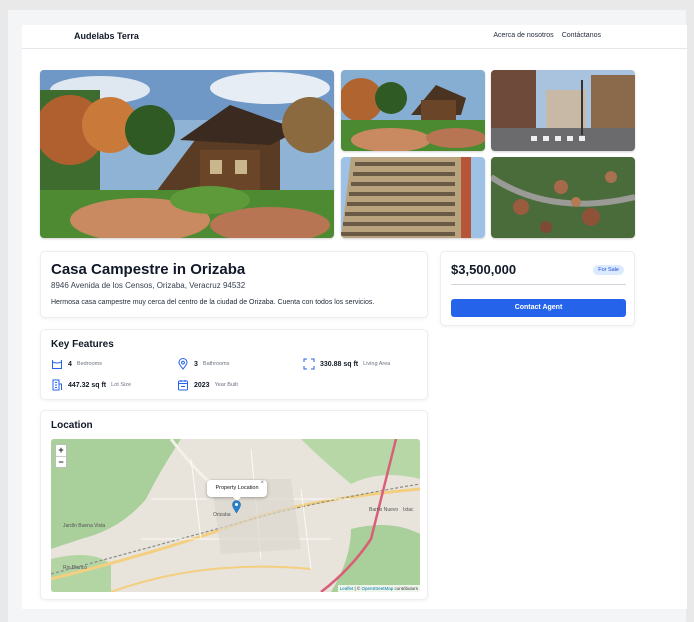  I want to click on feature-value: 3, so click(196, 364).